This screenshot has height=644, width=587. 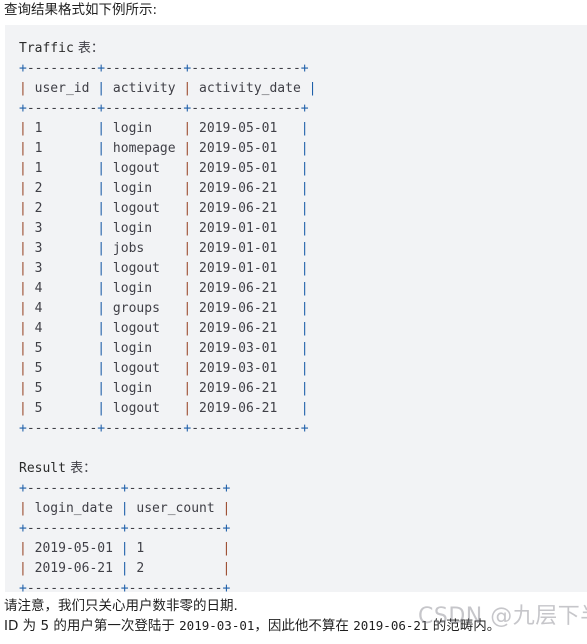 I want to click on traffic-rule-bottom: +---------+----------+--------------+, so click(x=164, y=428).